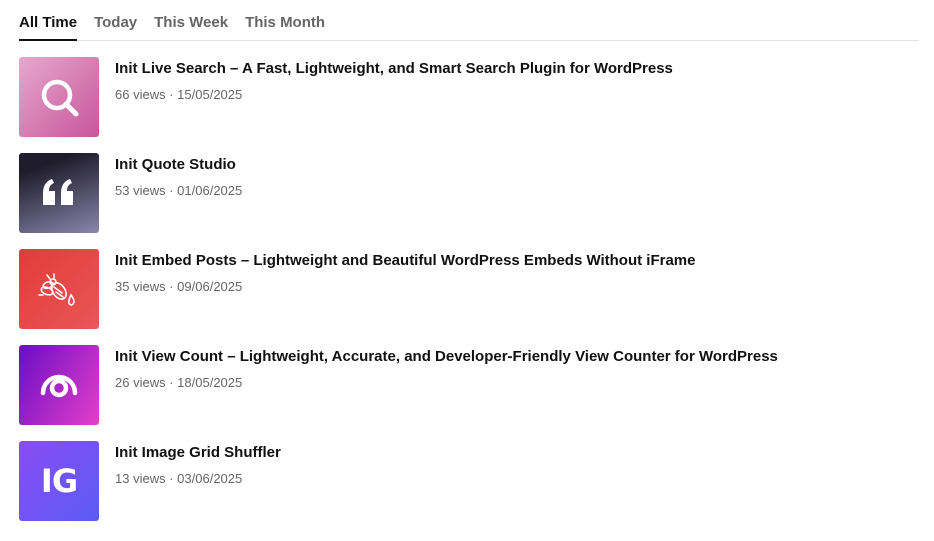 Image resolution: width=934 pixels, height=541 pixels. What do you see at coordinates (140, 286) in the screenshot?
I see `view-count: 35 views` at bounding box center [140, 286].